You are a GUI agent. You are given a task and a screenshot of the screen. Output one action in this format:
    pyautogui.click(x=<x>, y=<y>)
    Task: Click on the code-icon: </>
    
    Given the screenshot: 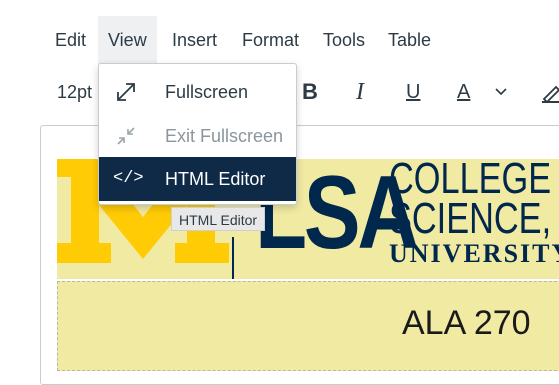 What is the action you would take?
    pyautogui.click(x=128, y=178)
    